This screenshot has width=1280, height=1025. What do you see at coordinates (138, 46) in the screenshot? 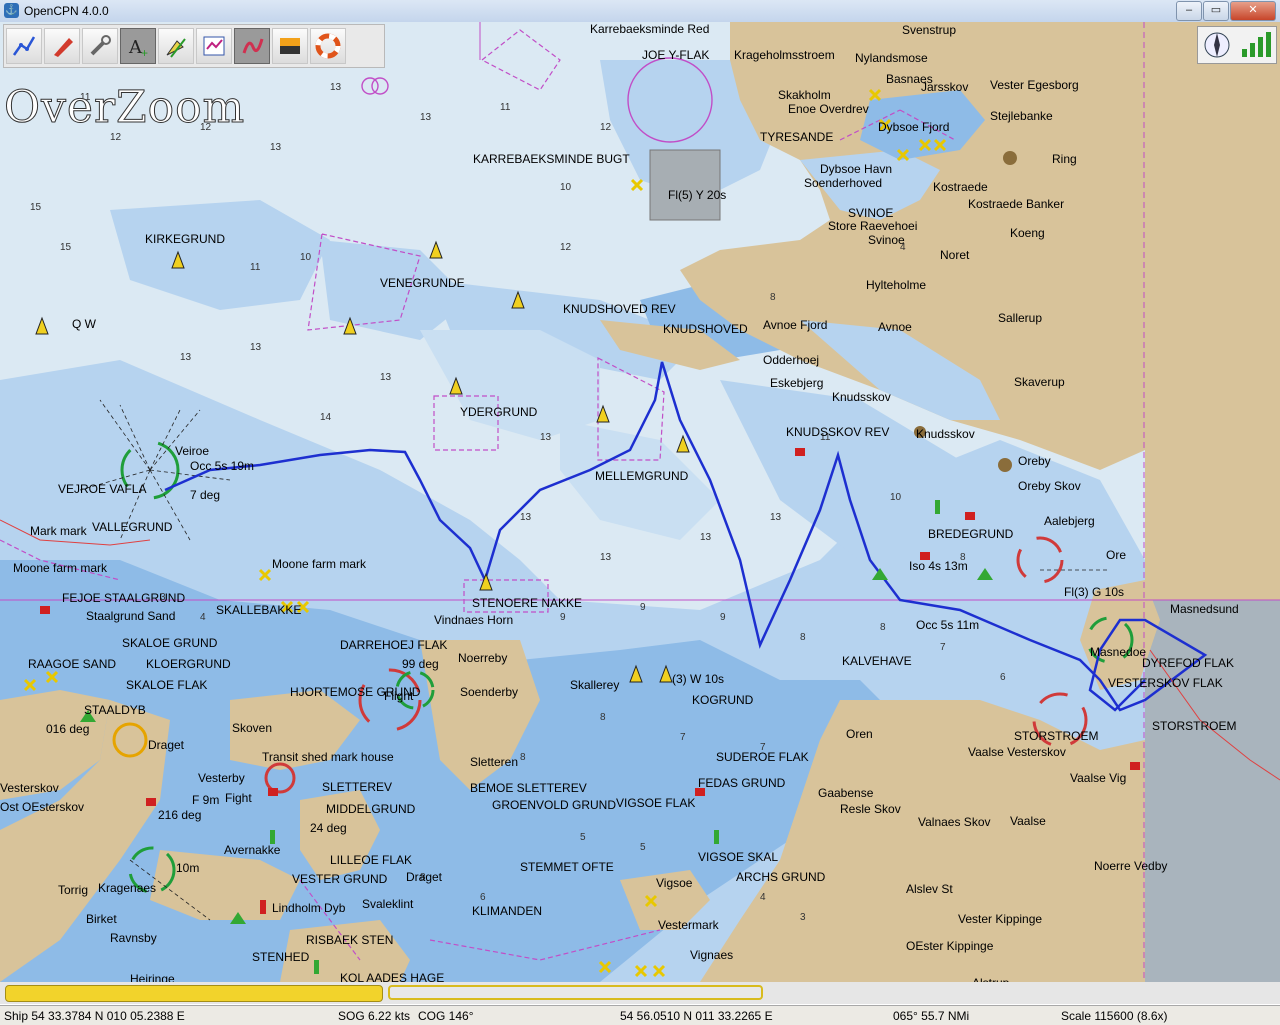
I see `text-toggle-icon: A +` at bounding box center [138, 46].